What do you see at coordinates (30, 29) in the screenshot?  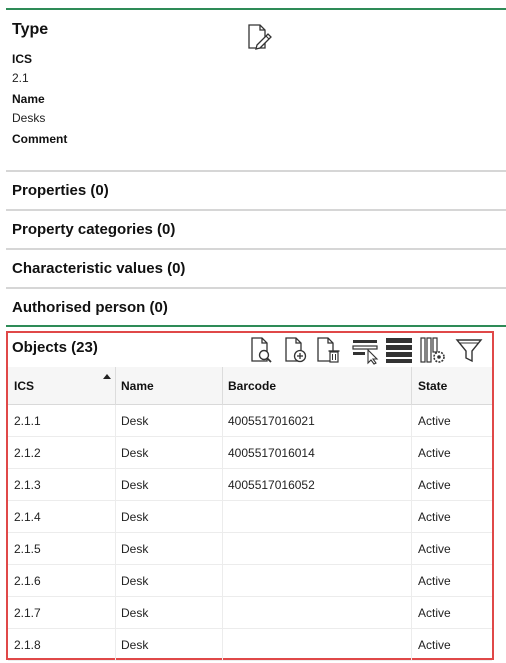 I see `type-title: Type` at bounding box center [30, 29].